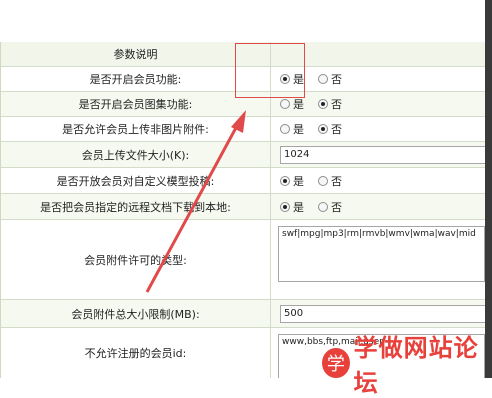  I want to click on annotation-arrow, so click(195, 201).